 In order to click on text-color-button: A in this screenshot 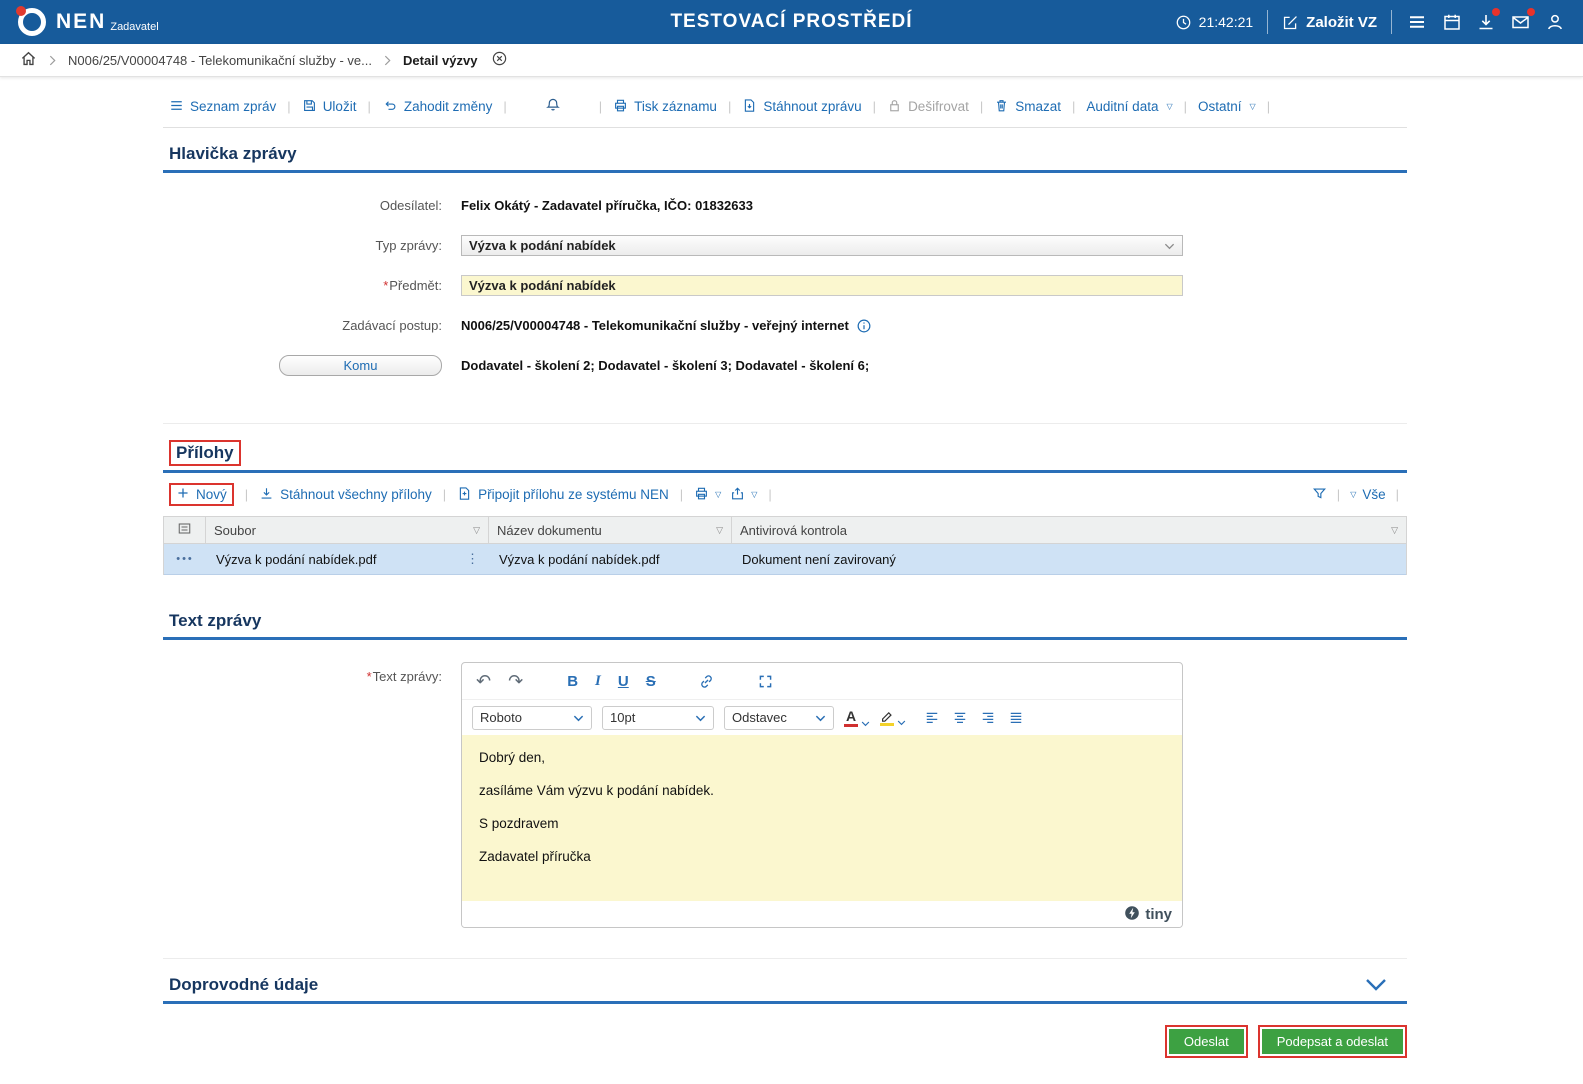, I will do `click(857, 718)`.